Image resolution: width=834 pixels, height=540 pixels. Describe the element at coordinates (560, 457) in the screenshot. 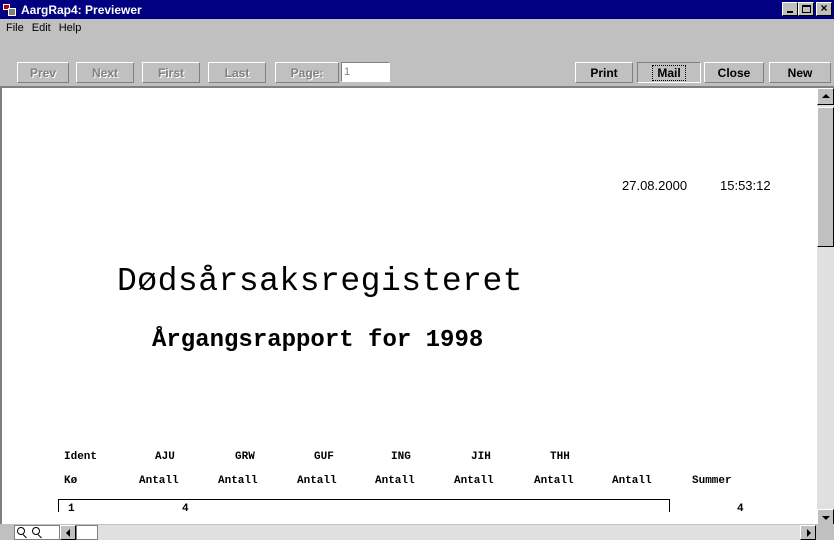

I see `col-header-thh: THH` at that location.